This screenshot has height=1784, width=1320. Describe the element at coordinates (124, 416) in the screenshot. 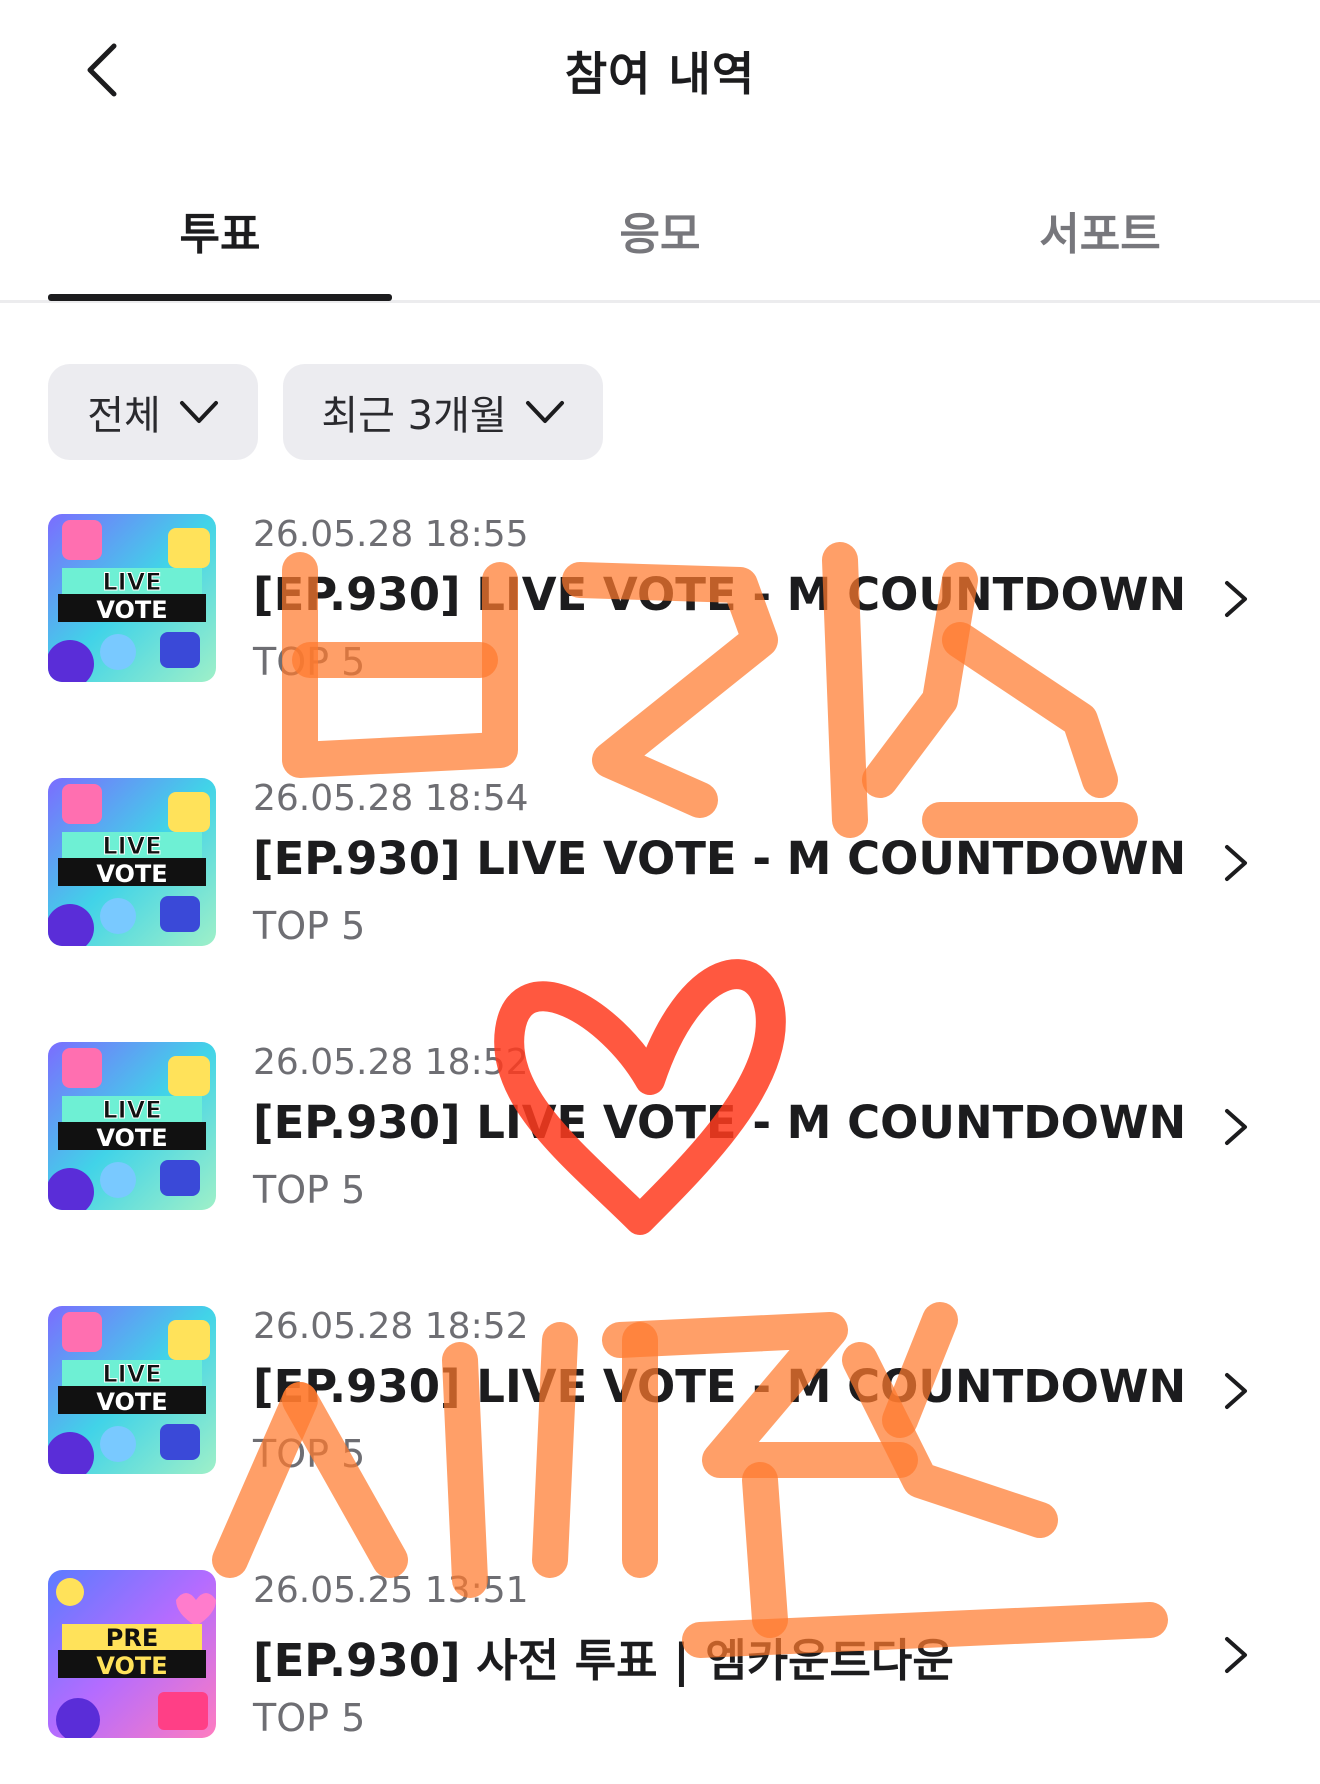

I see `category-filter-label: 전체` at that location.